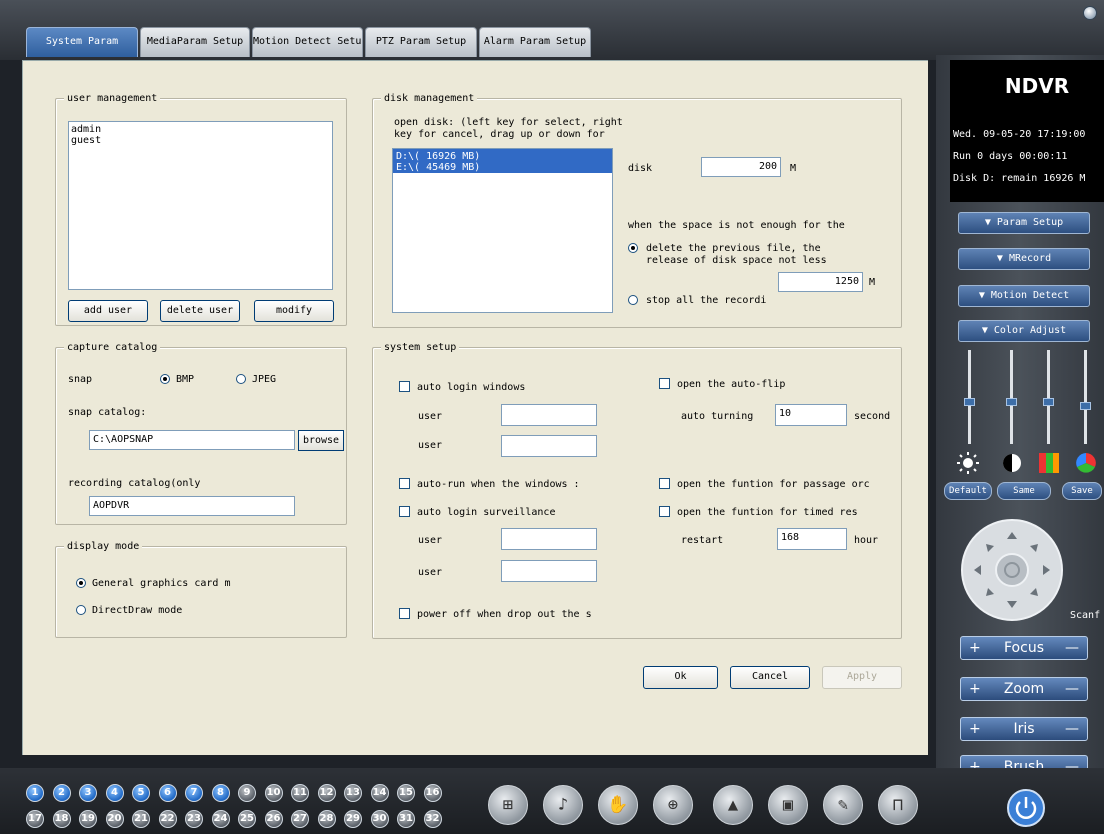  I want to click on param-setup-button: ▼ Param Setup, so click(1024, 223).